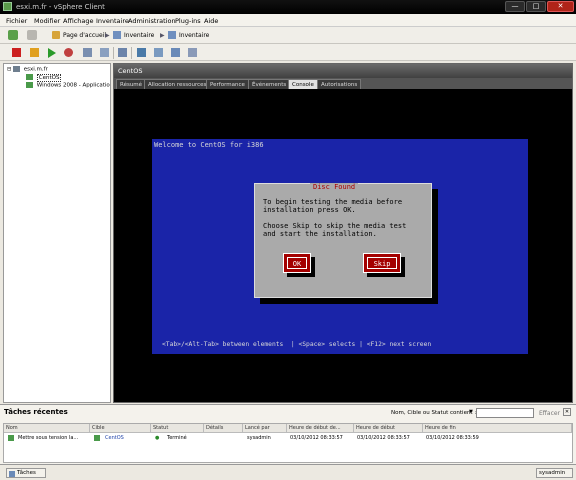 The width and height of the screenshot is (576, 480). I want to click on column-header: Lancé par, so click(265, 428).